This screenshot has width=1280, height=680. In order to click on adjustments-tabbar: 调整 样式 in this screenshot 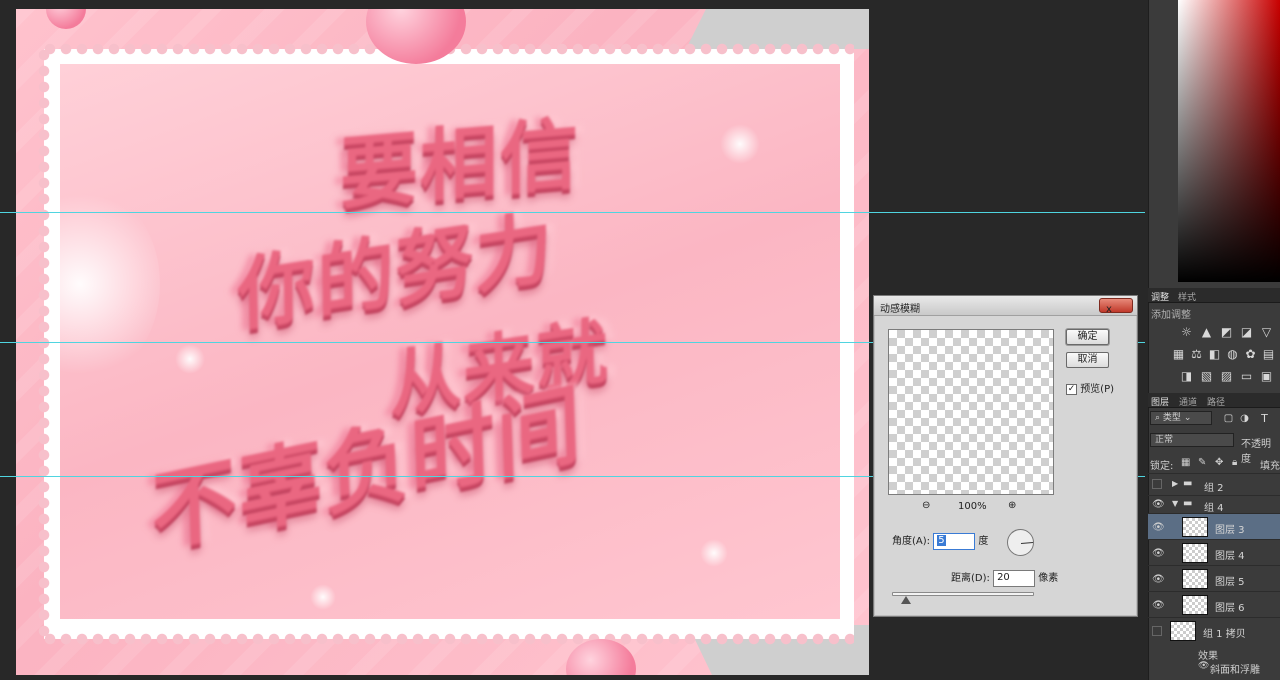, I will do `click(1214, 295)`.